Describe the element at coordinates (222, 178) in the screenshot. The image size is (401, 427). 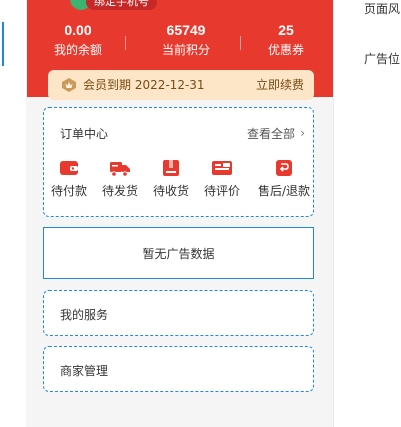
I see `order-pending-review: 待评价` at that location.